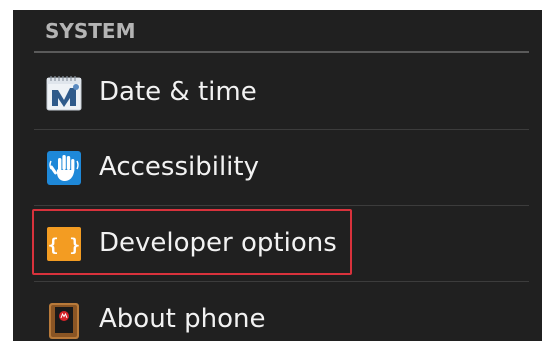 This screenshot has height=348, width=554. Describe the element at coordinates (281, 52) in the screenshot. I see `section-divider` at that location.